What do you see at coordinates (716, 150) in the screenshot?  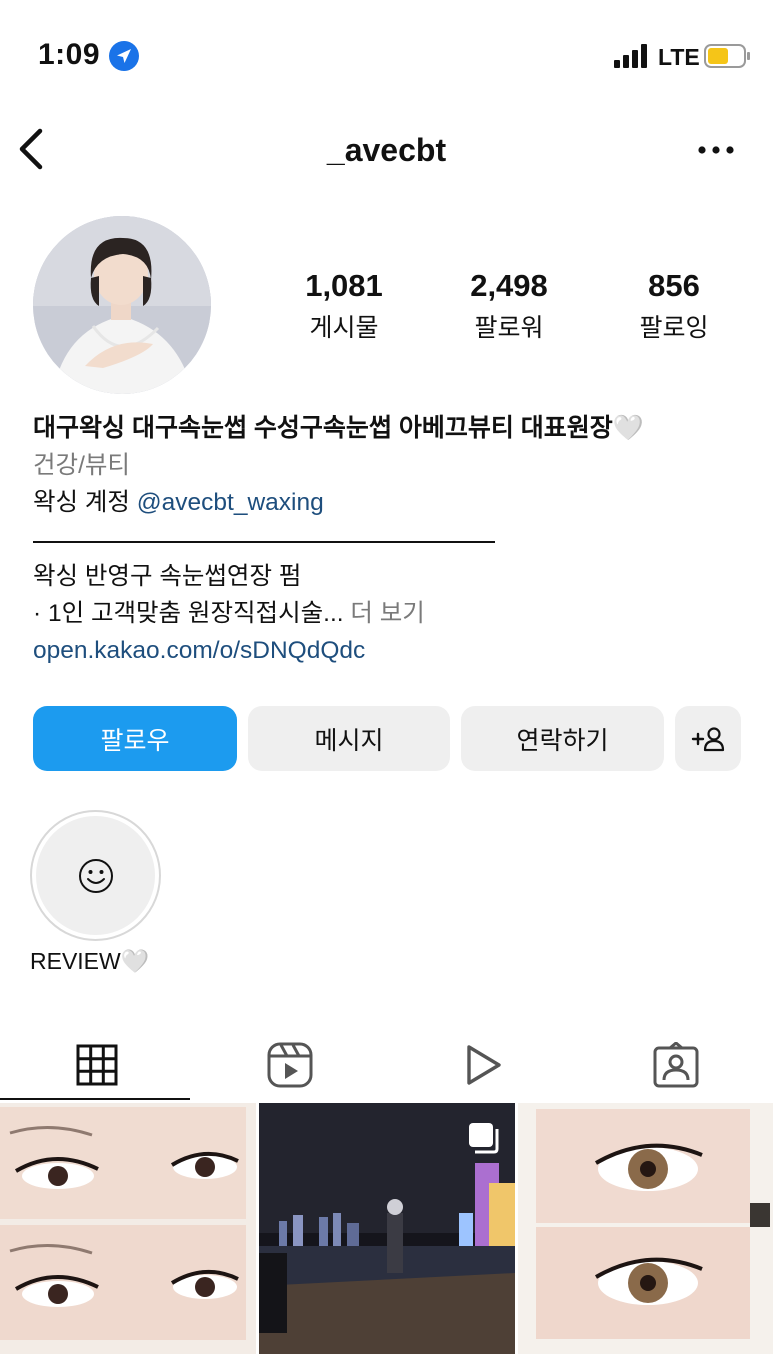 I see `more-options-icon` at bounding box center [716, 150].